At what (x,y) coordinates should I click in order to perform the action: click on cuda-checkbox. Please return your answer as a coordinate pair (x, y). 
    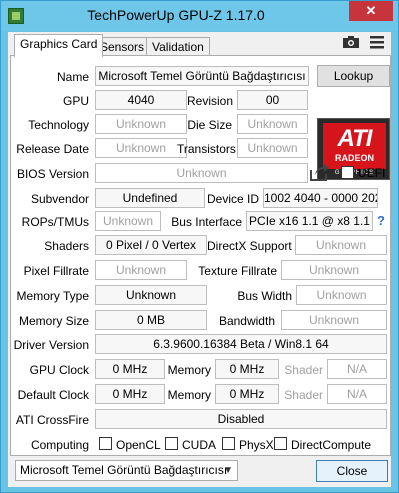
    Looking at the image, I should click on (171, 443).